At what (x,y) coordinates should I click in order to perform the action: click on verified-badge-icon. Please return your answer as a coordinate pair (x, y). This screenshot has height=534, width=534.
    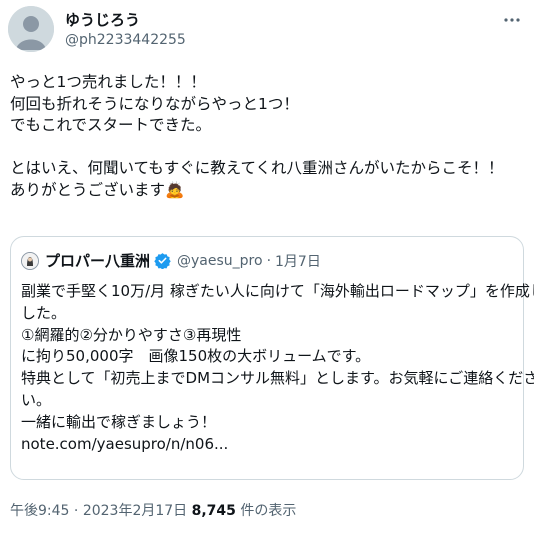
    Looking at the image, I should click on (162, 260).